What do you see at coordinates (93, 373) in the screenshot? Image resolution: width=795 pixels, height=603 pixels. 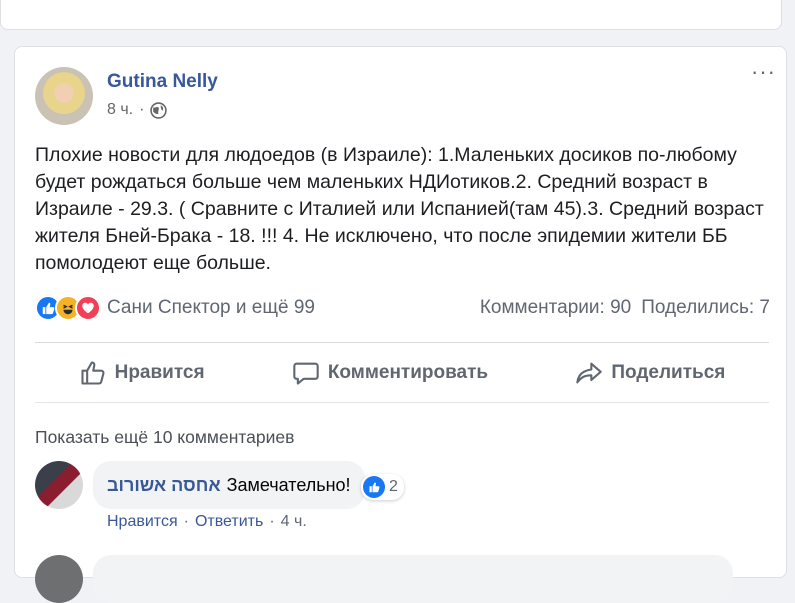 I see `thumbs-up-icon` at bounding box center [93, 373].